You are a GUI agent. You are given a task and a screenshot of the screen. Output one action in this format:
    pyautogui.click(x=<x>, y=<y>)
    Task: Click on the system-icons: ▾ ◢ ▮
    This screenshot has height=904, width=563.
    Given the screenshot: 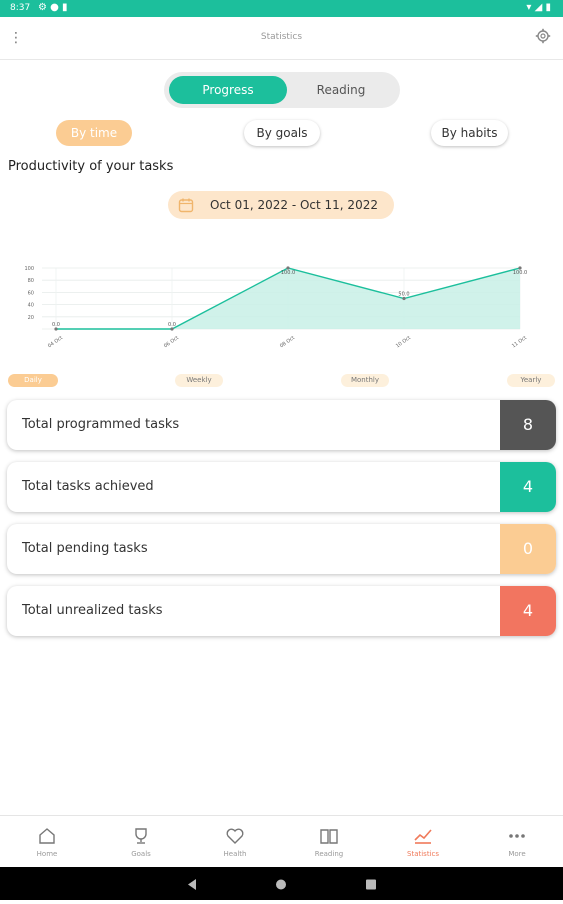 What is the action you would take?
    pyautogui.click(x=538, y=7)
    